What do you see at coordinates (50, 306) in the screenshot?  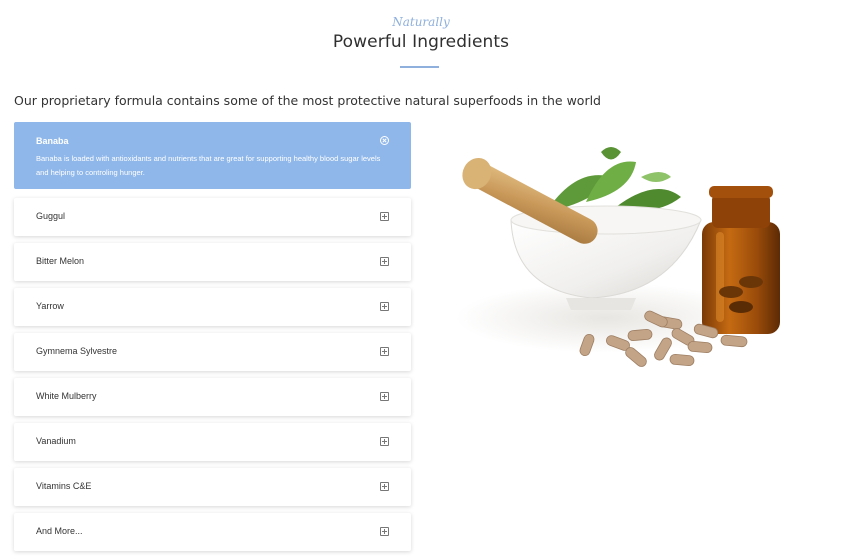 I see `accordion-item-label: Yarrow` at bounding box center [50, 306].